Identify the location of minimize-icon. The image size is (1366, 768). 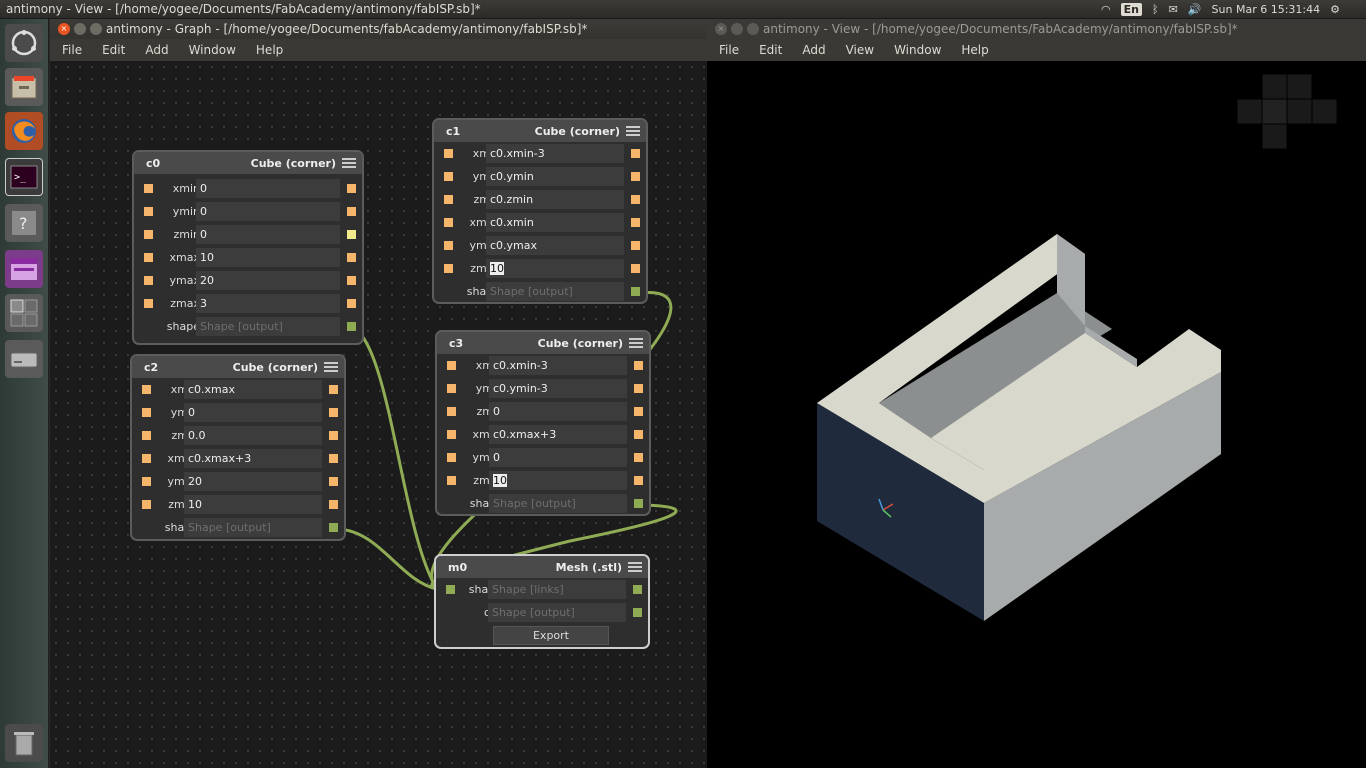
(737, 29).